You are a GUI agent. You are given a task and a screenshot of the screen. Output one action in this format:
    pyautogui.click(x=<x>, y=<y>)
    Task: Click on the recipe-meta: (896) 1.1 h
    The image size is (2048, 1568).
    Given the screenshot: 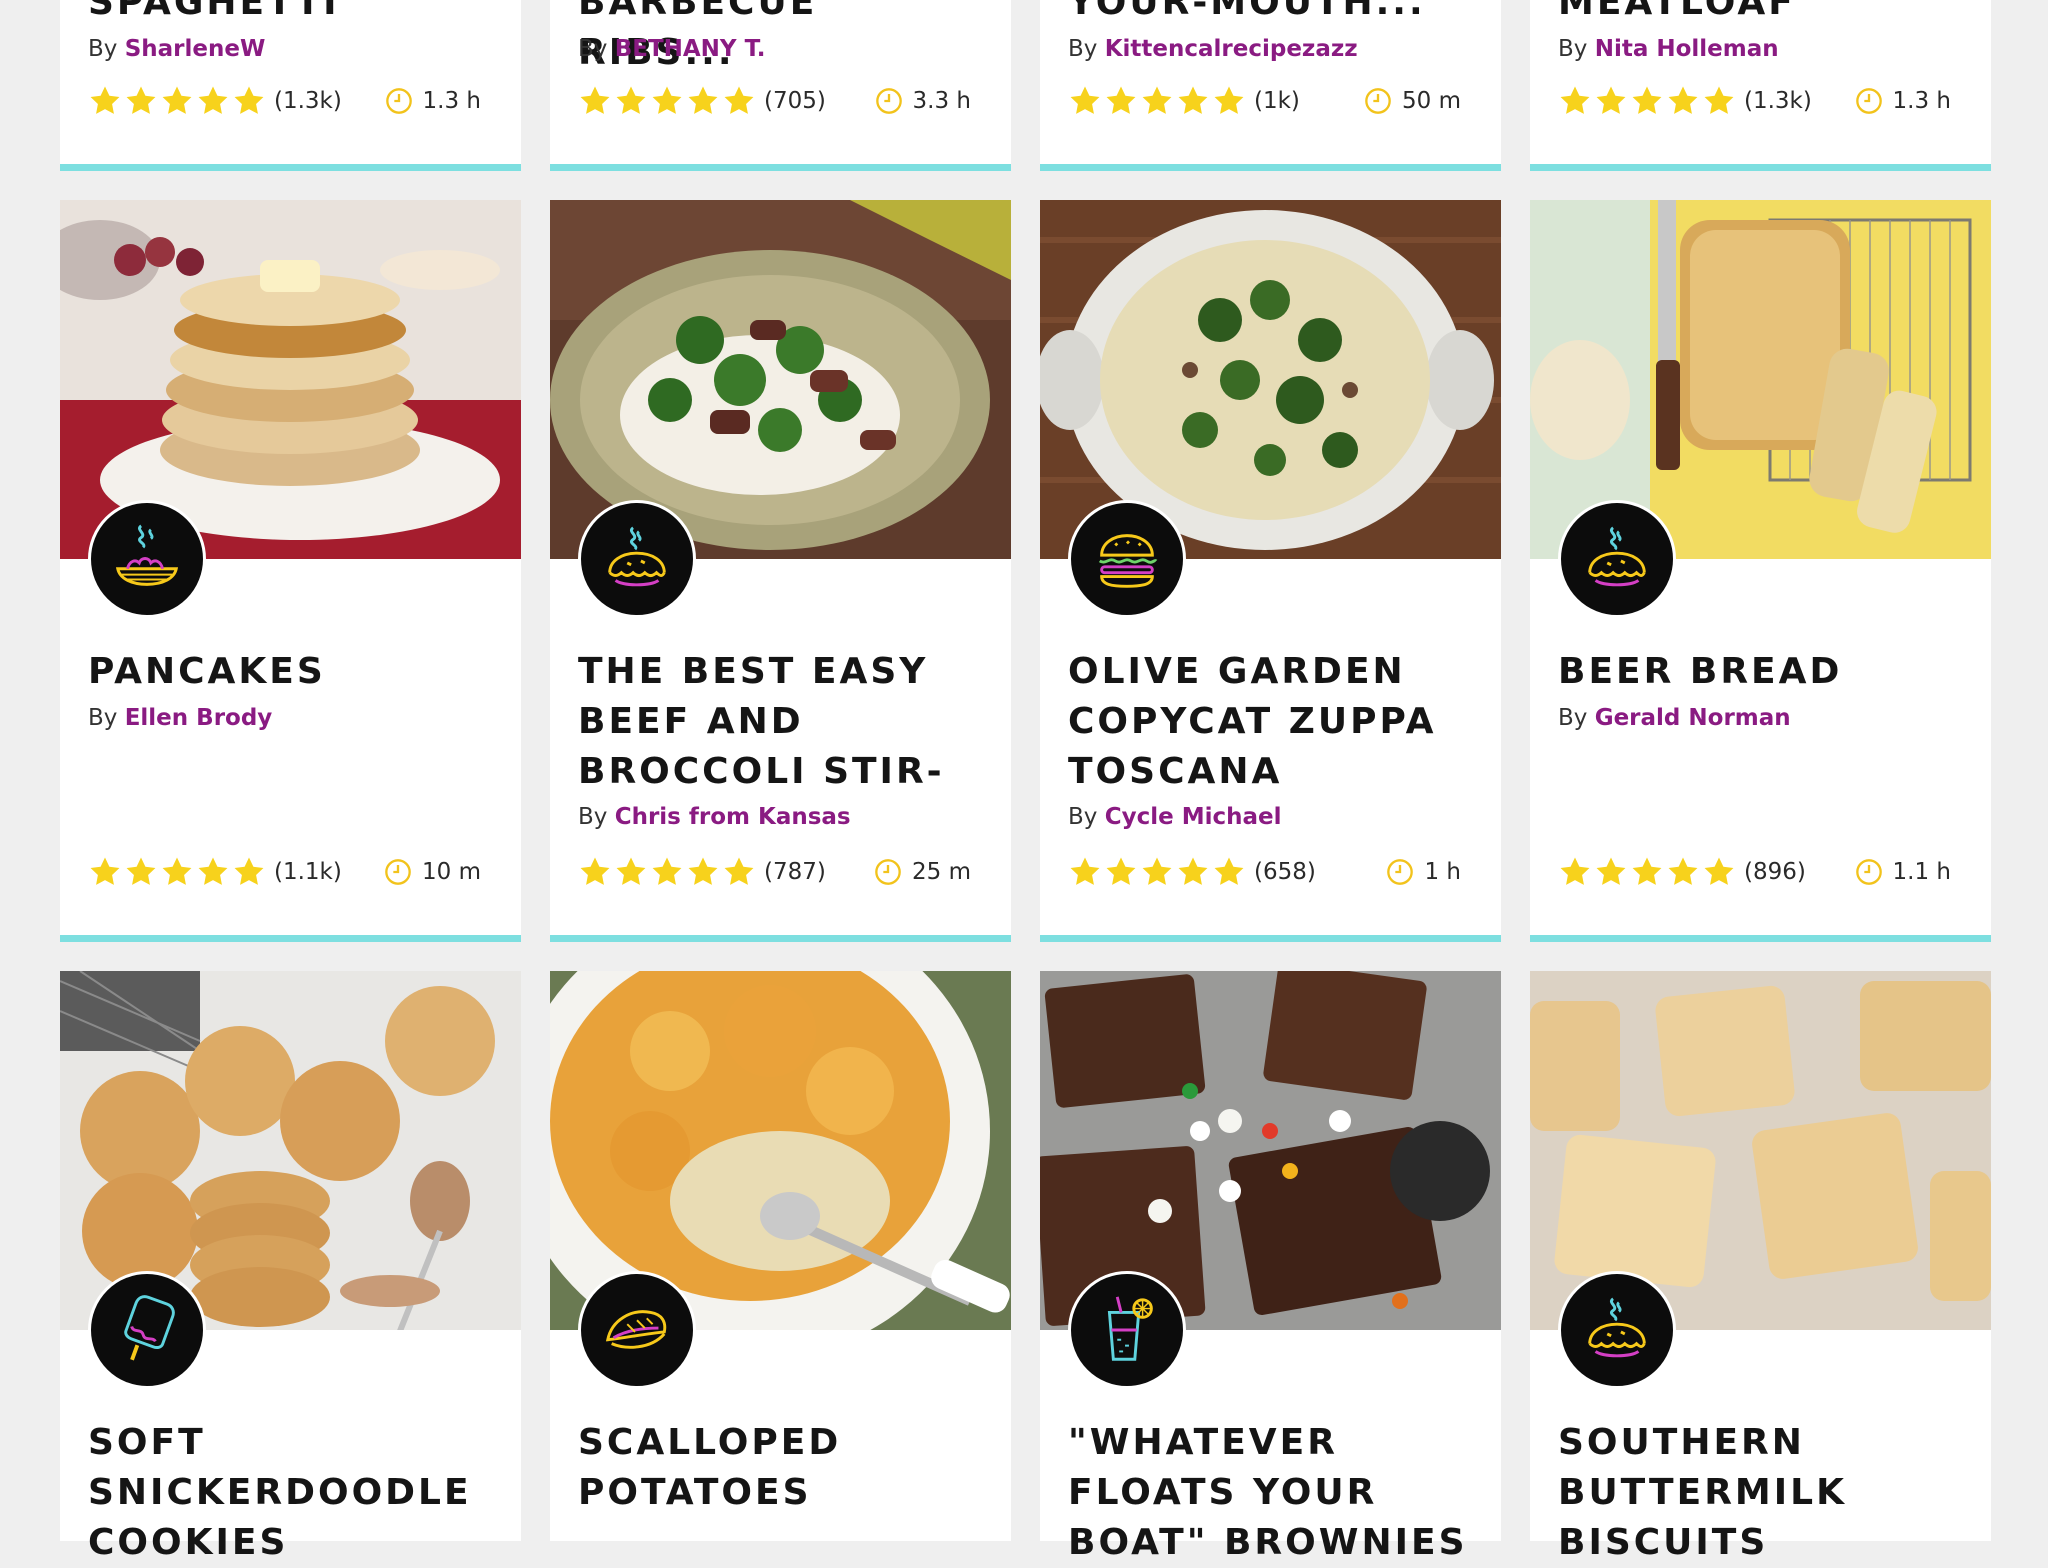 What is the action you would take?
    pyautogui.click(x=1754, y=872)
    